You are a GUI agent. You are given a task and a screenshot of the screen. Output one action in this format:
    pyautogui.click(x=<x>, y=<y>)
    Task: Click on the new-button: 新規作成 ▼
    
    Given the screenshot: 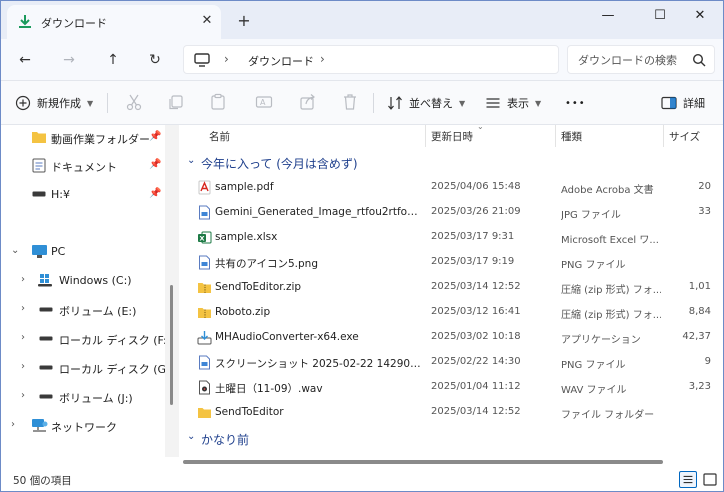 What is the action you would take?
    pyautogui.click(x=54, y=103)
    